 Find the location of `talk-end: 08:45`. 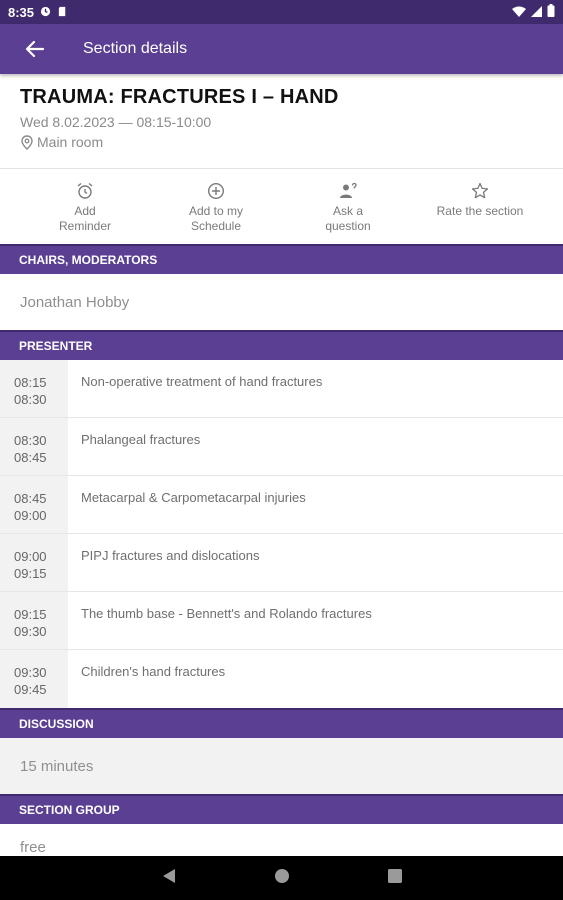

talk-end: 08:45 is located at coordinates (30, 457).